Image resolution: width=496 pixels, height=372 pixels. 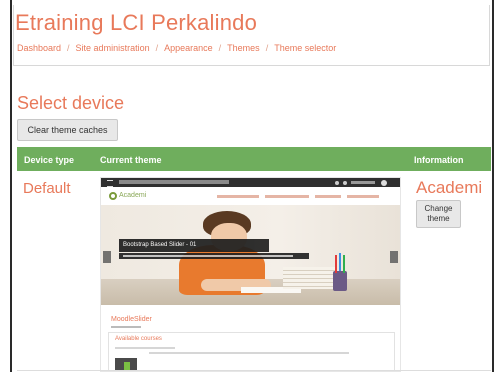 What do you see at coordinates (107, 257) in the screenshot?
I see `slider-prev-arrow-icon` at bounding box center [107, 257].